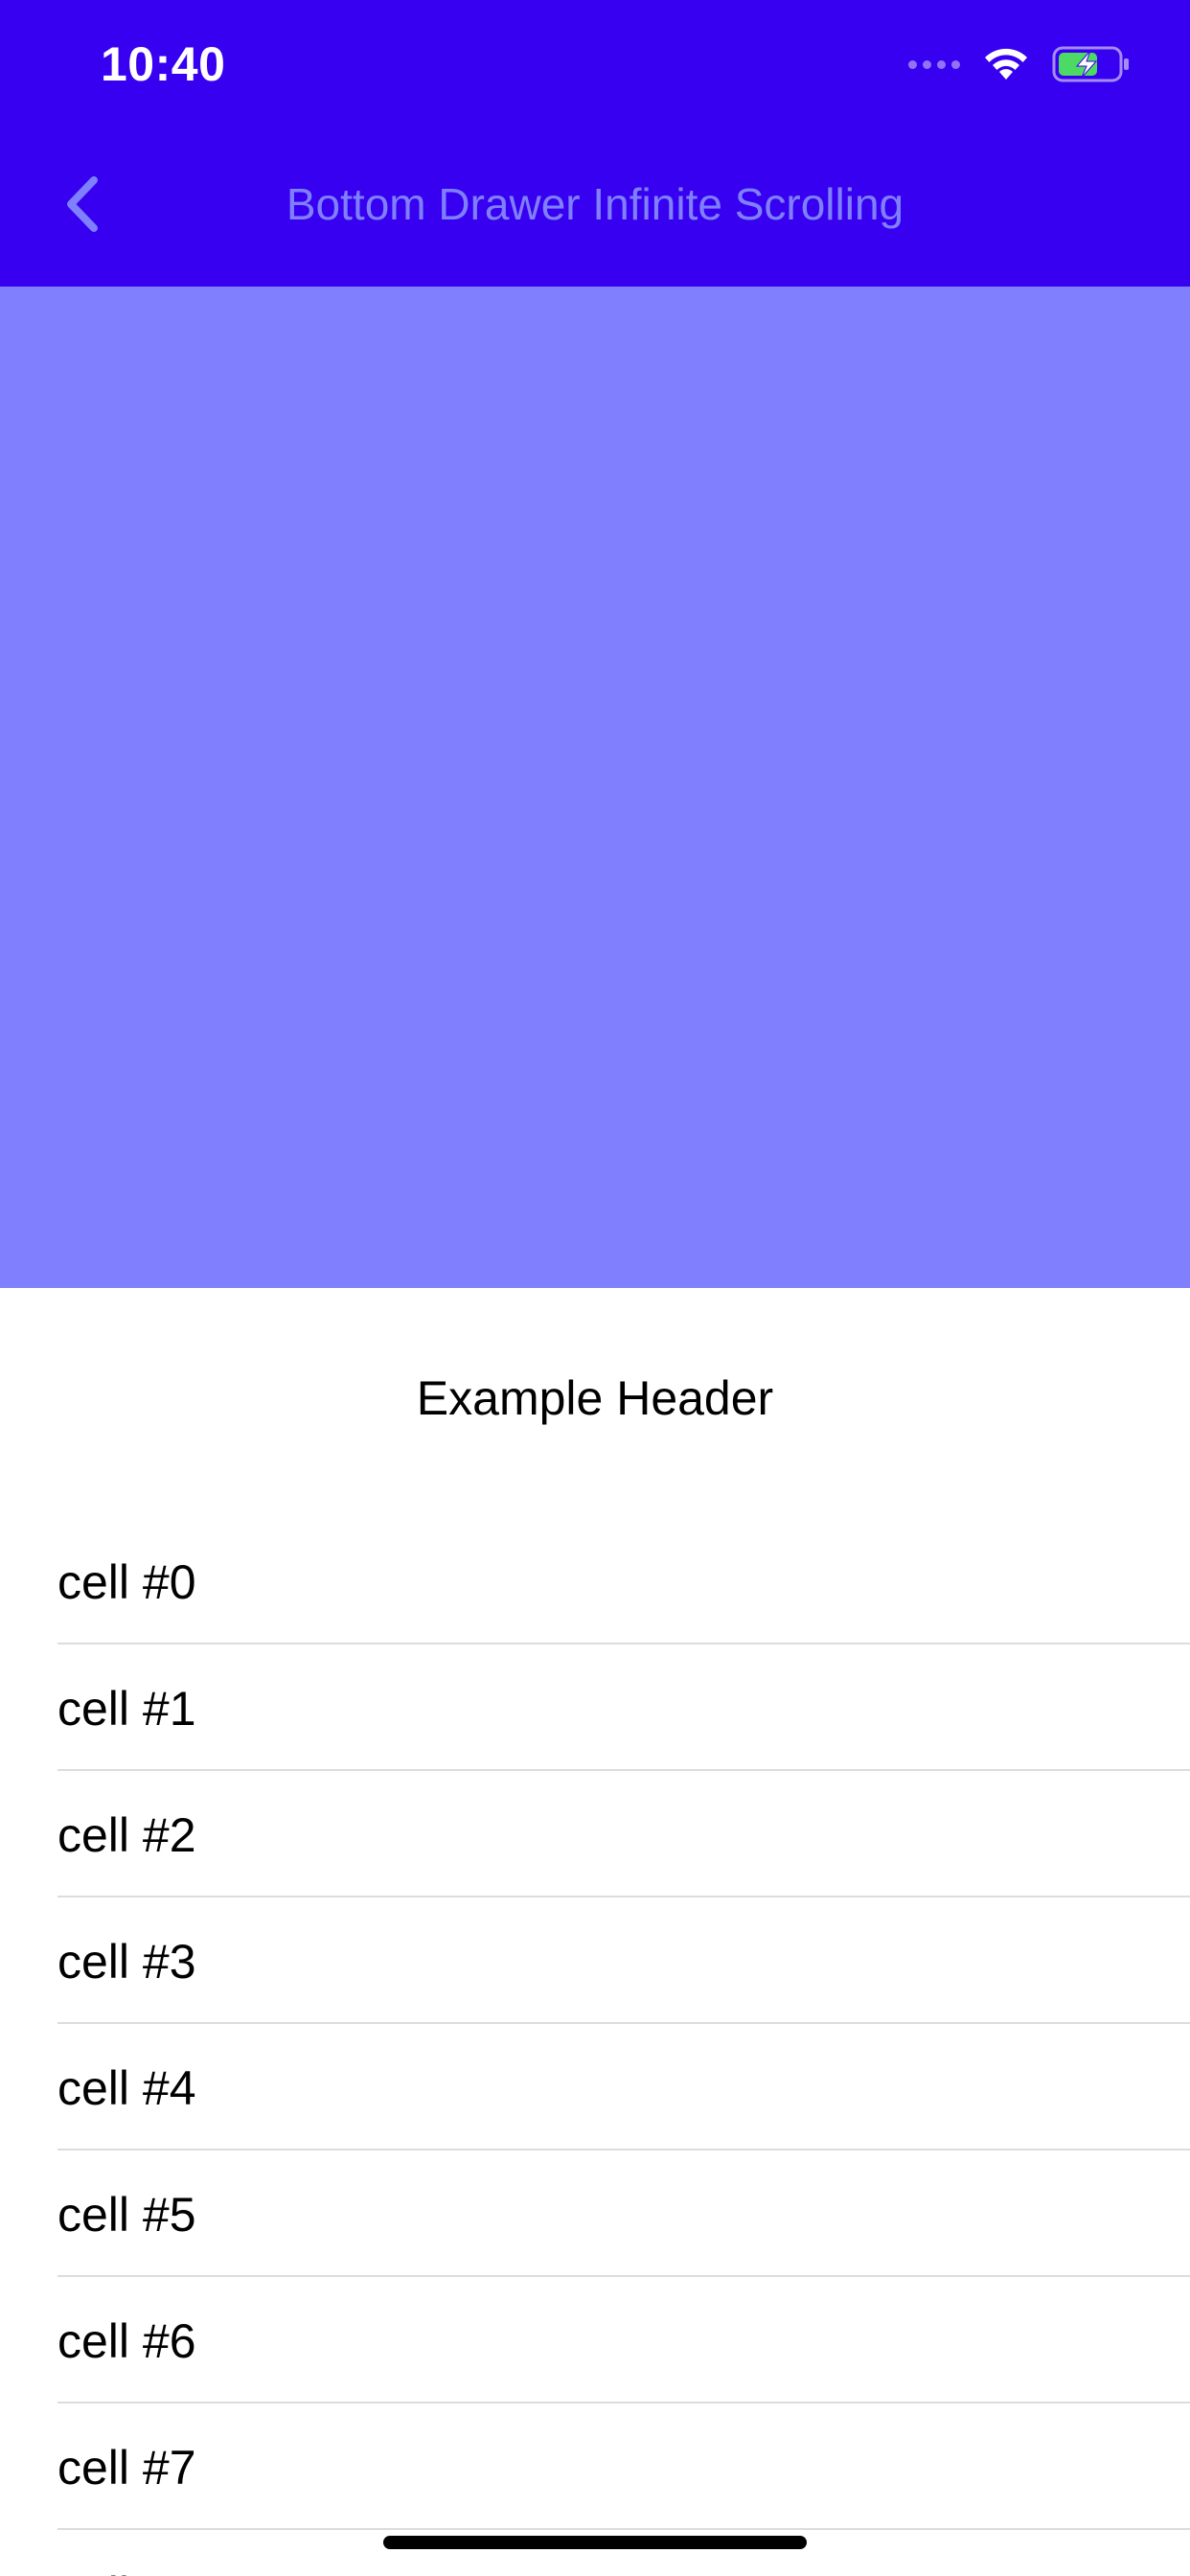 This screenshot has height=2576, width=1190. What do you see at coordinates (127, 2571) in the screenshot?
I see `cell-label: cell #8` at bounding box center [127, 2571].